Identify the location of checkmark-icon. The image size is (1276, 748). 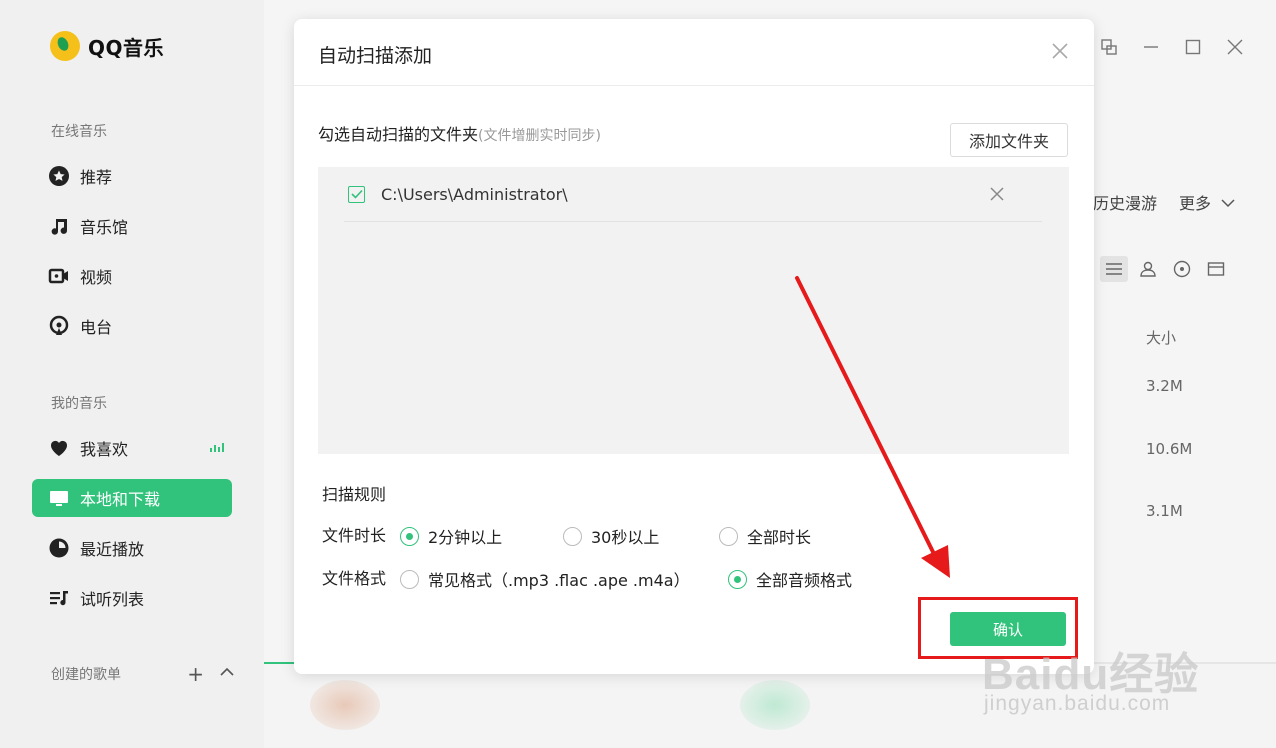
(356, 194).